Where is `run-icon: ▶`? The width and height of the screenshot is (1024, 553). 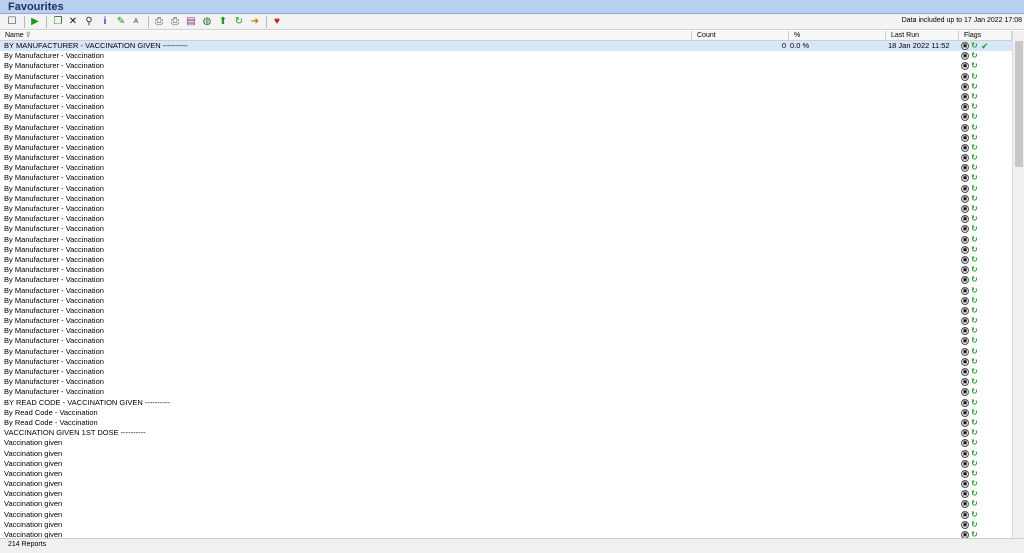
run-icon: ▶ is located at coordinates (35, 22).